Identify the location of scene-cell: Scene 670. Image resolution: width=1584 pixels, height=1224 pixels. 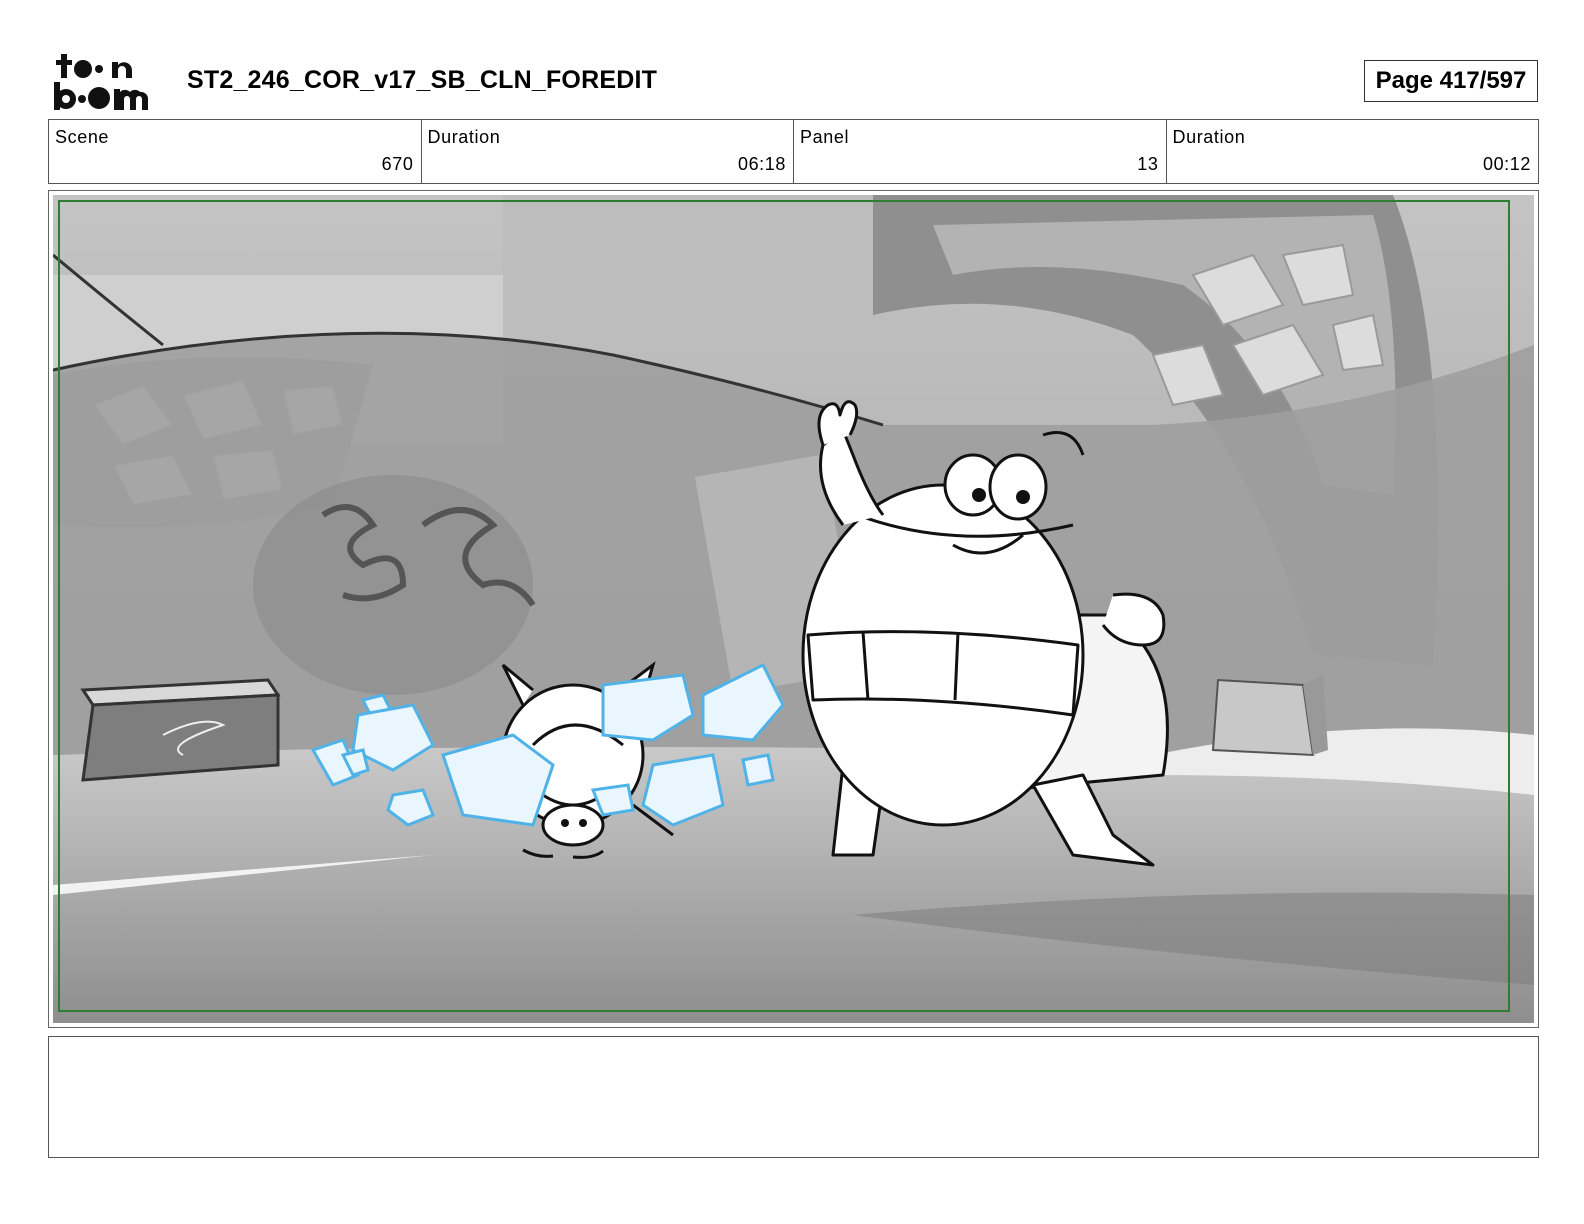
(235, 151).